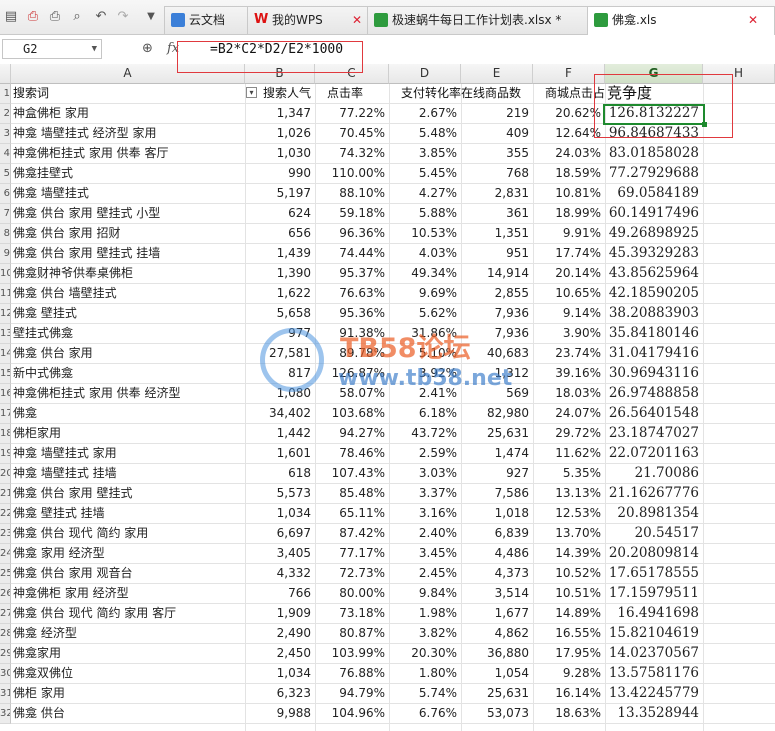  I want to click on cell-search-popularity: 1,909, so click(280, 613).